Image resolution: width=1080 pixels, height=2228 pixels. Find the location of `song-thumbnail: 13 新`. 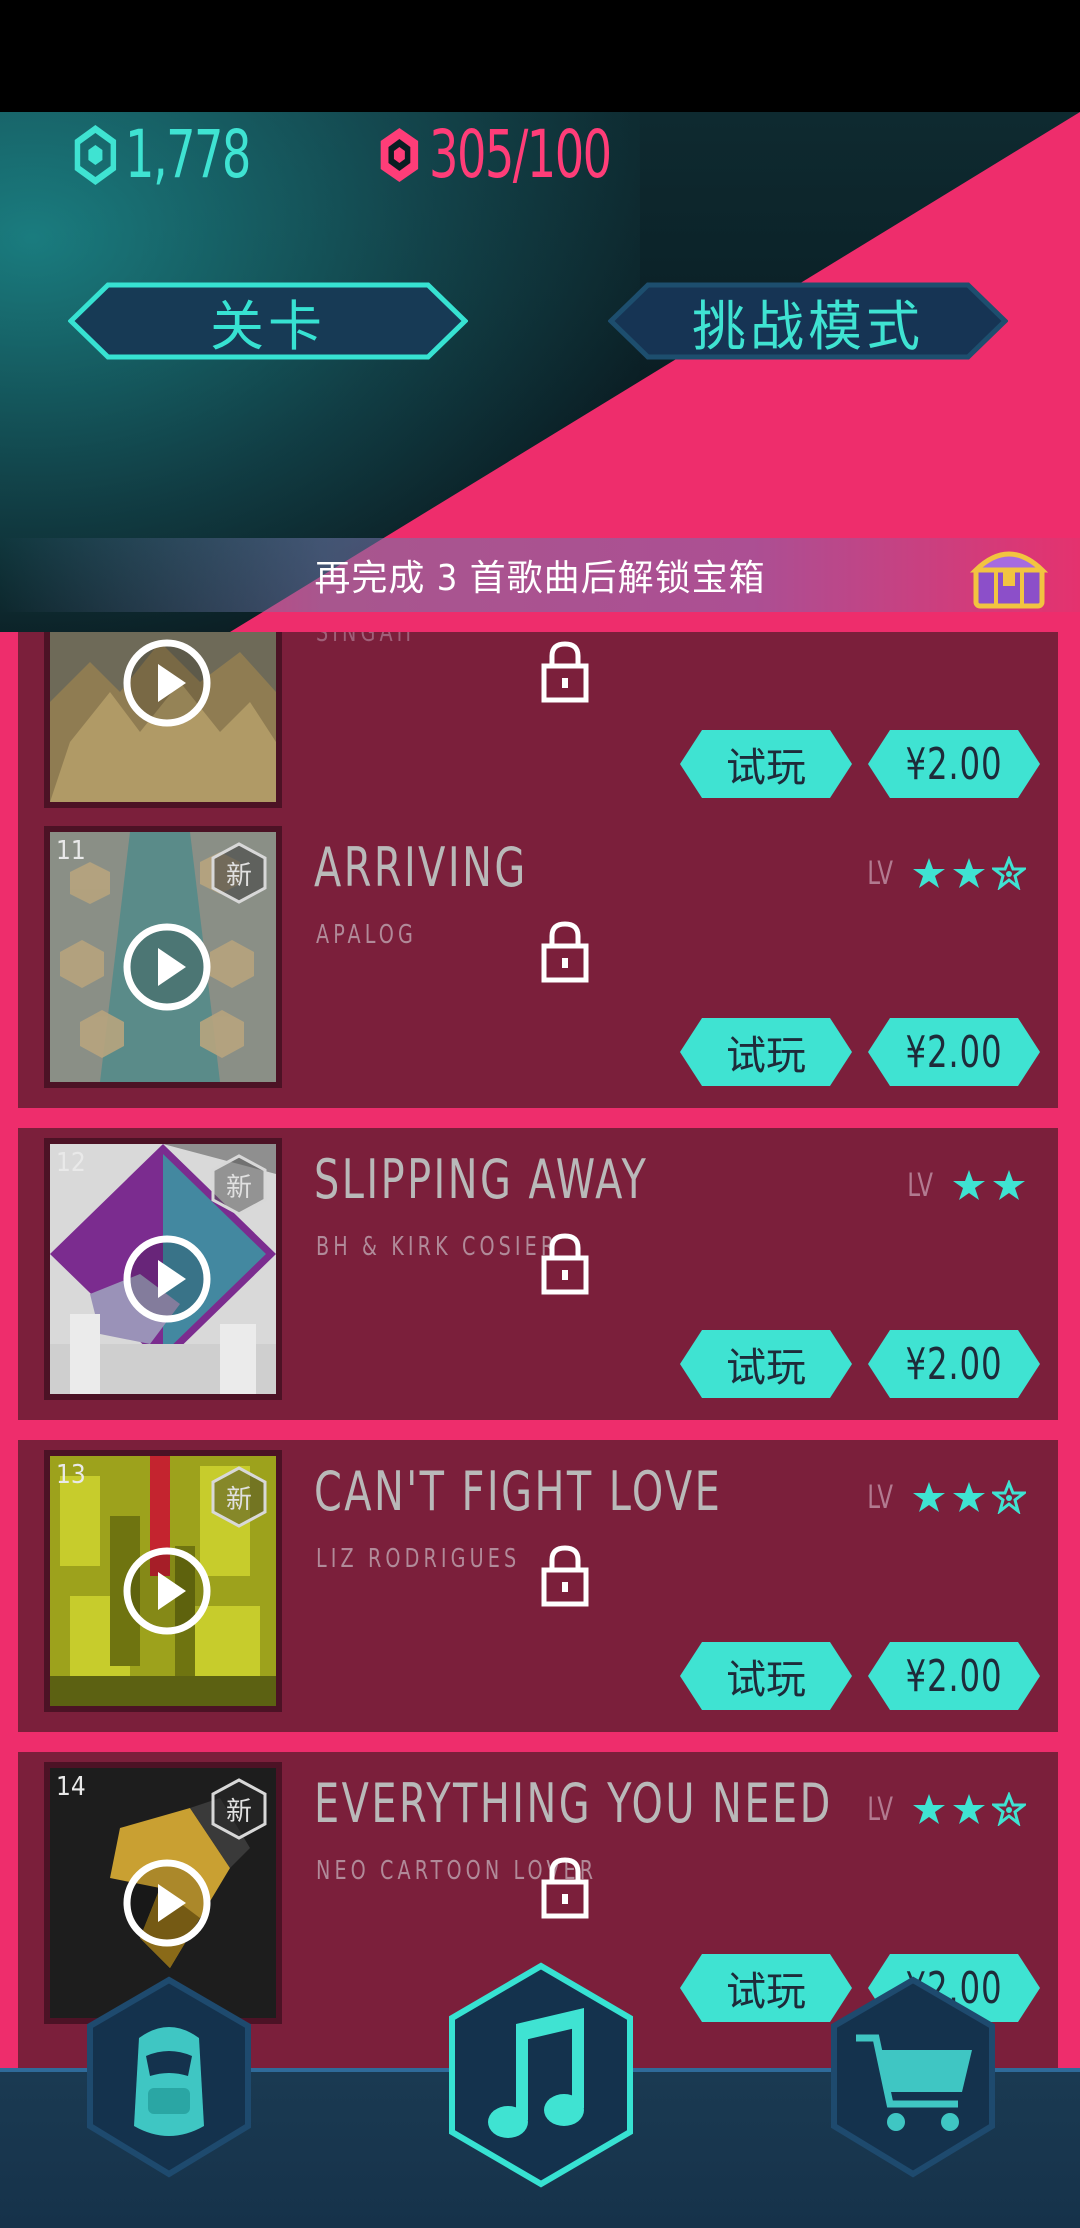

song-thumbnail: 13 新 is located at coordinates (163, 1581).